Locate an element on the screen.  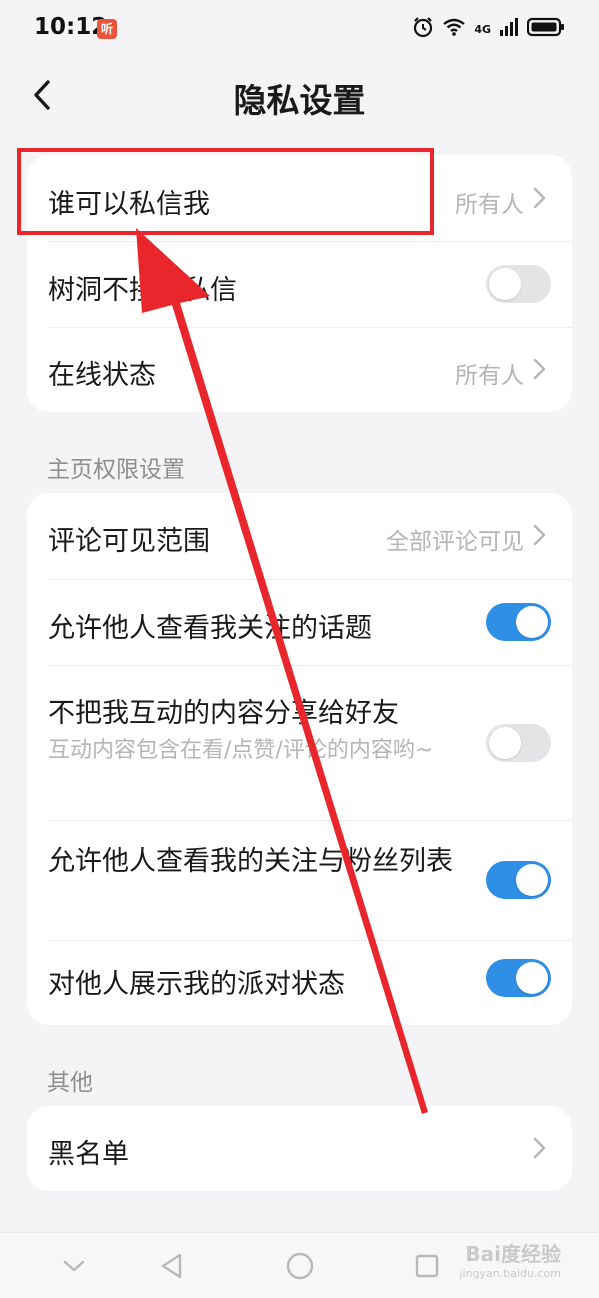
followed-topics-toggle is located at coordinates (518, 622).